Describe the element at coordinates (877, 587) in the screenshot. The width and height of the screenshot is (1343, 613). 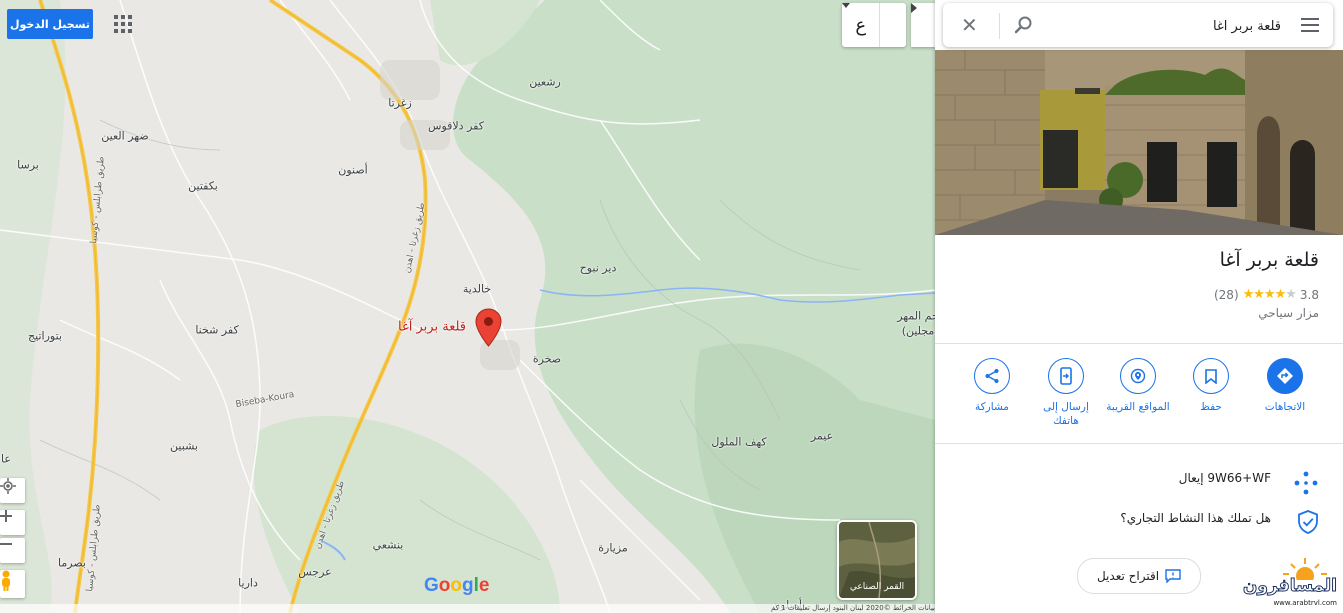
I see `satellite-label: القمر الصناعي` at that location.